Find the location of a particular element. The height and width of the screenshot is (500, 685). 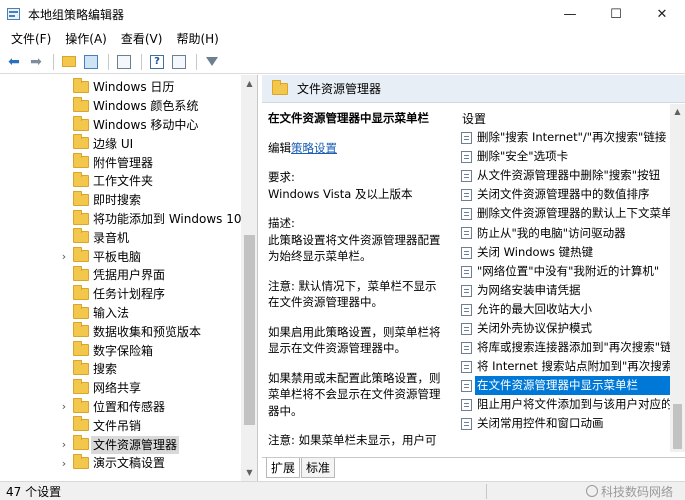

setting-row: 允许的最大回收站大小 is located at coordinates (561, 309).